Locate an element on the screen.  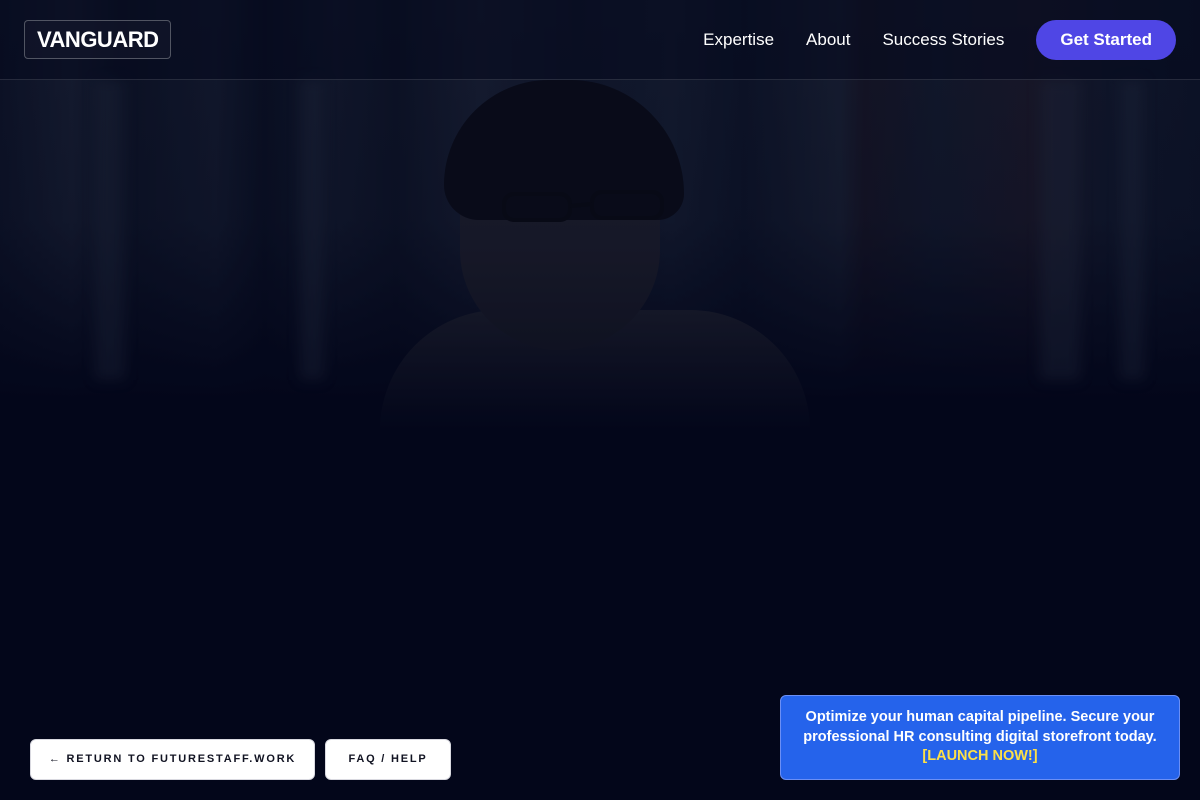
return-to-site-button: ← RETURN TO FUTURESTAFF.WORK is located at coordinates (172, 759).